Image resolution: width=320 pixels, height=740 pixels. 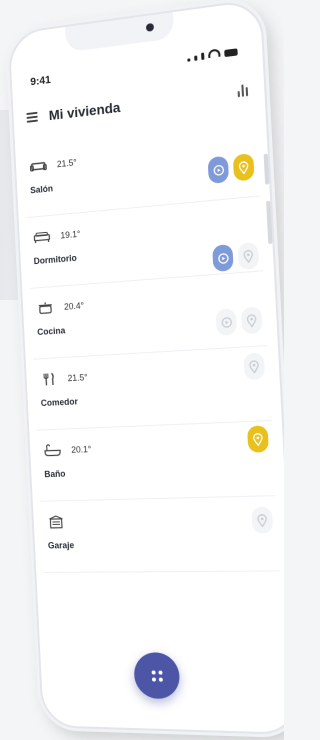 What do you see at coordinates (45, 308) in the screenshot?
I see `pot-icon` at bounding box center [45, 308].